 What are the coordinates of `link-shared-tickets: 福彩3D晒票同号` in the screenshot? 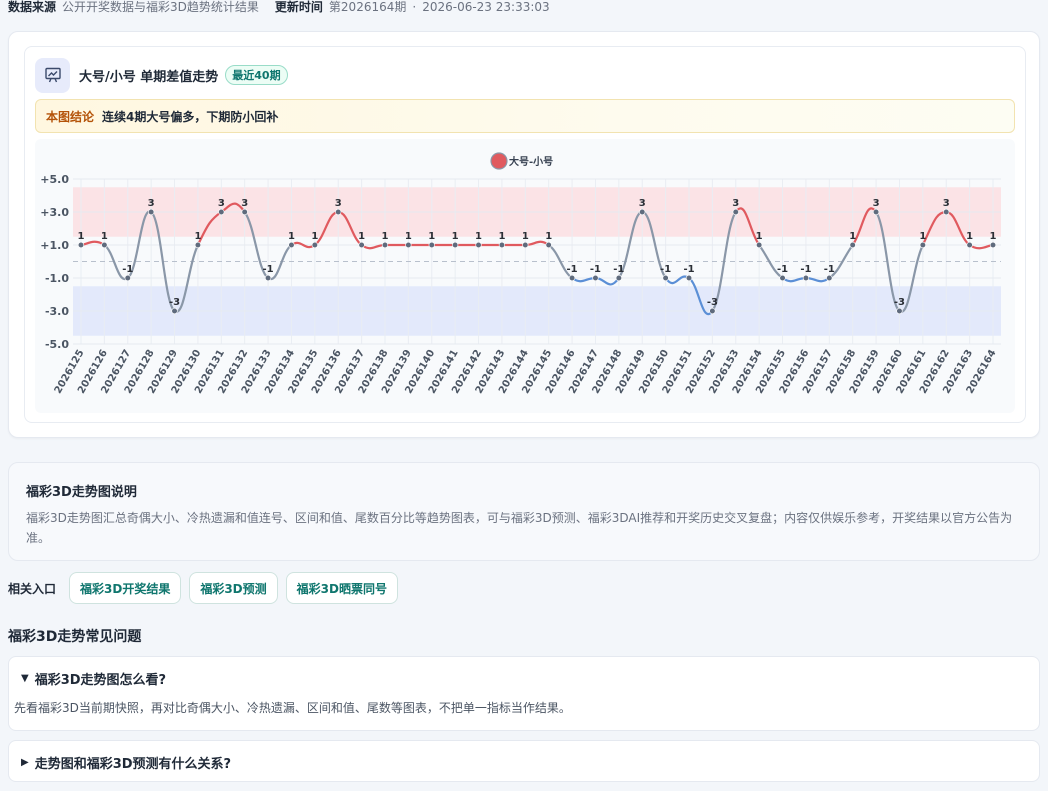 It's located at (341, 588).